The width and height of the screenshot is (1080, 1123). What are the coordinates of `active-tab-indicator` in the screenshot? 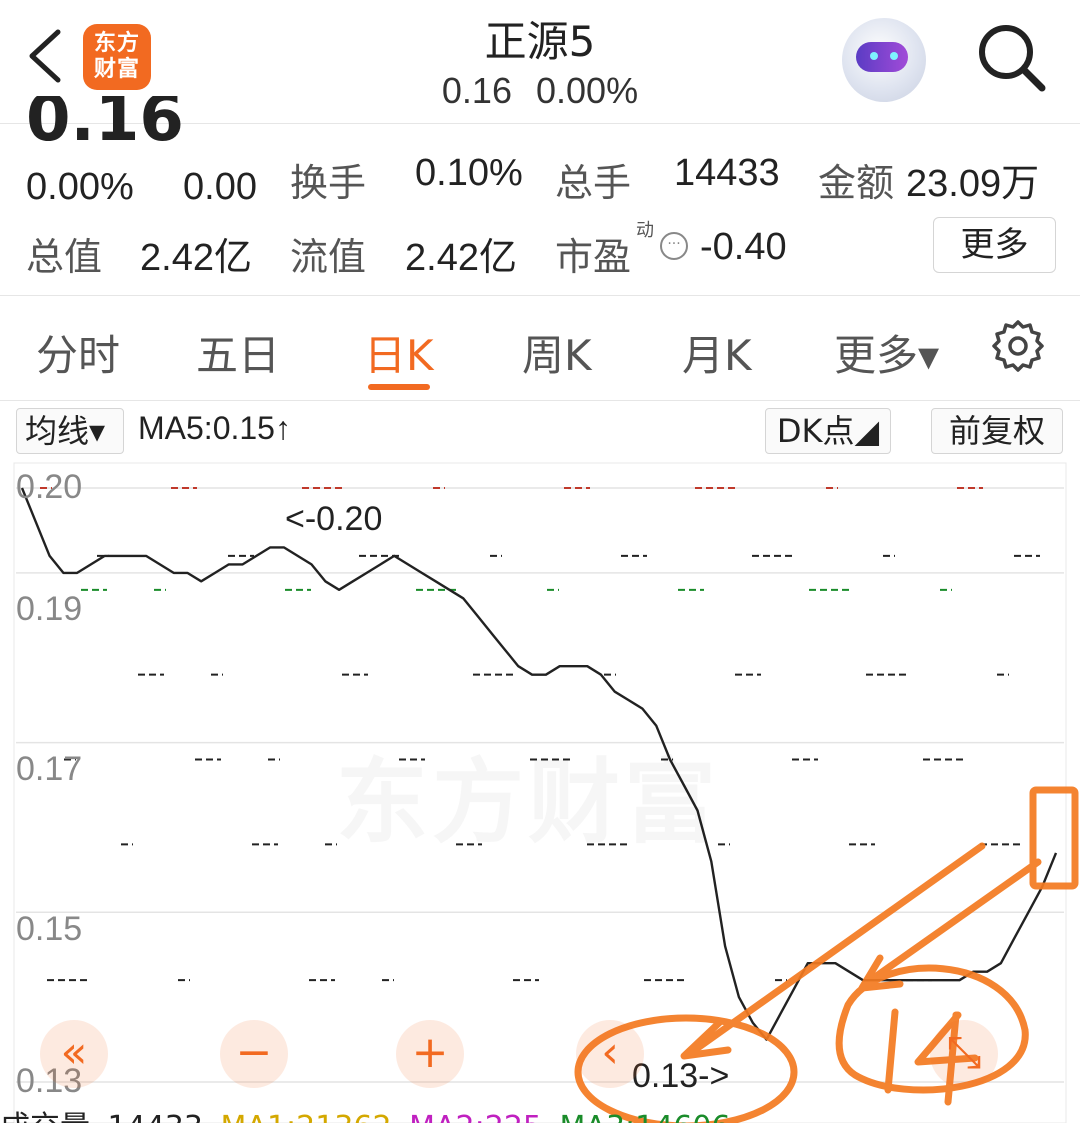 It's located at (399, 387).